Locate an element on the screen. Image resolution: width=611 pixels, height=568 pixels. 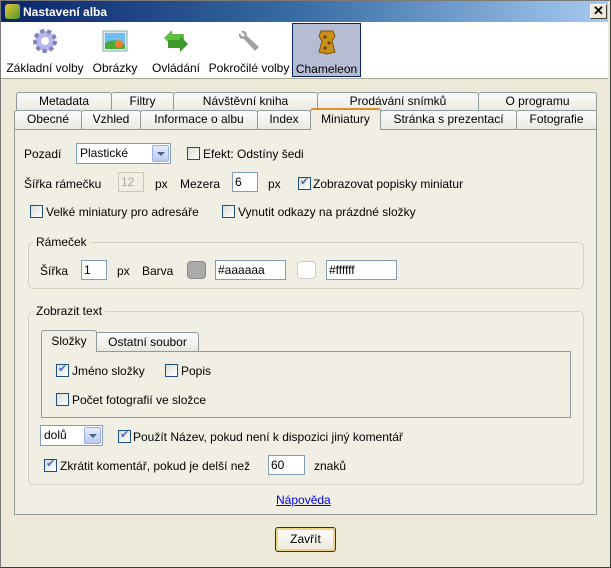
window-title: Nastavení alba is located at coordinates (65, 12).